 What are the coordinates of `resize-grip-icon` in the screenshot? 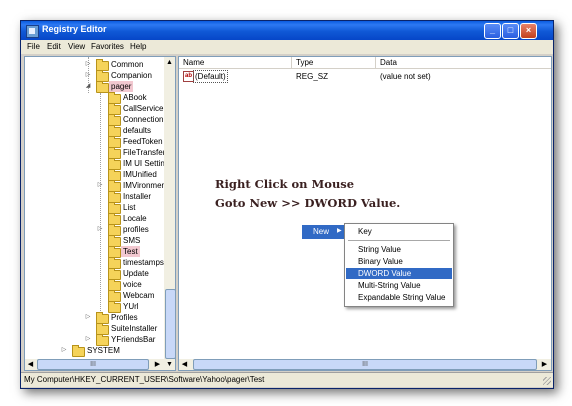 It's located at (547, 381).